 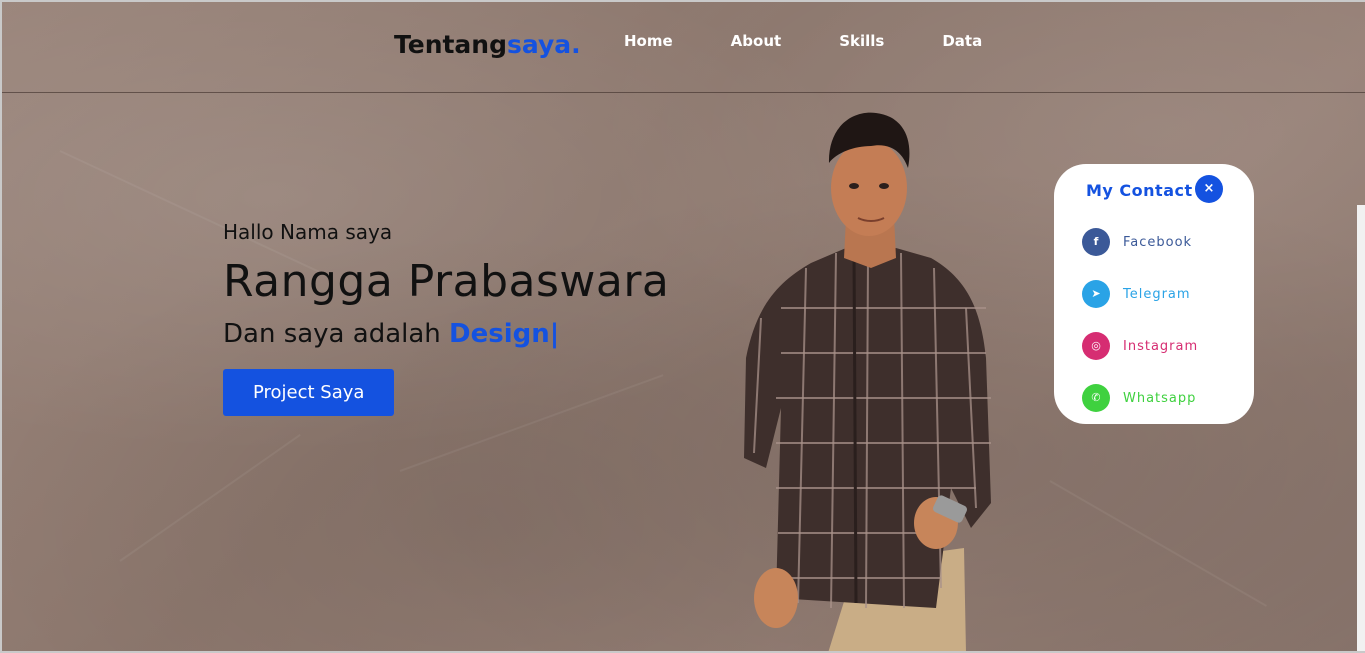 I want to click on logo-text: Tentang, so click(x=451, y=44).